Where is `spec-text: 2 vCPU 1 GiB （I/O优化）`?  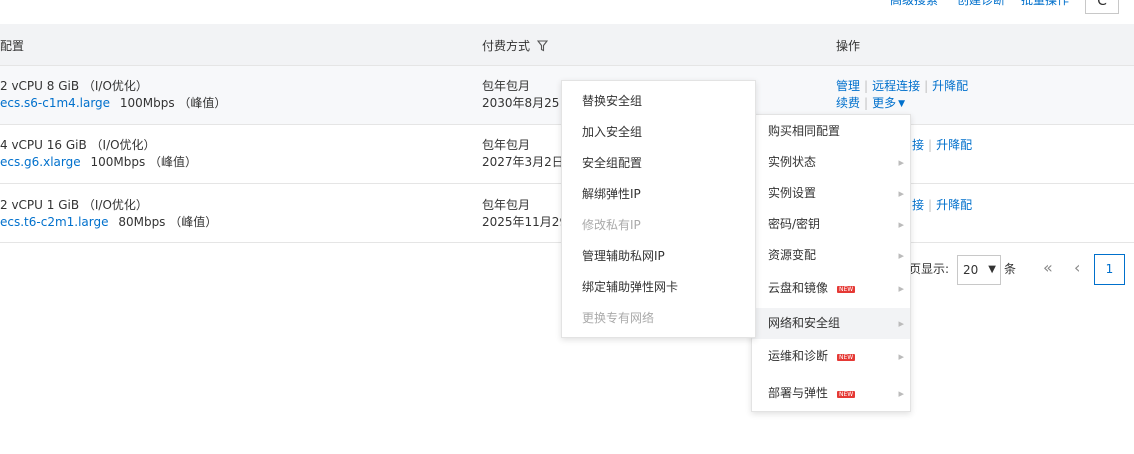
spec-text: 2 vCPU 1 GiB （I/O优化） is located at coordinates (74, 205).